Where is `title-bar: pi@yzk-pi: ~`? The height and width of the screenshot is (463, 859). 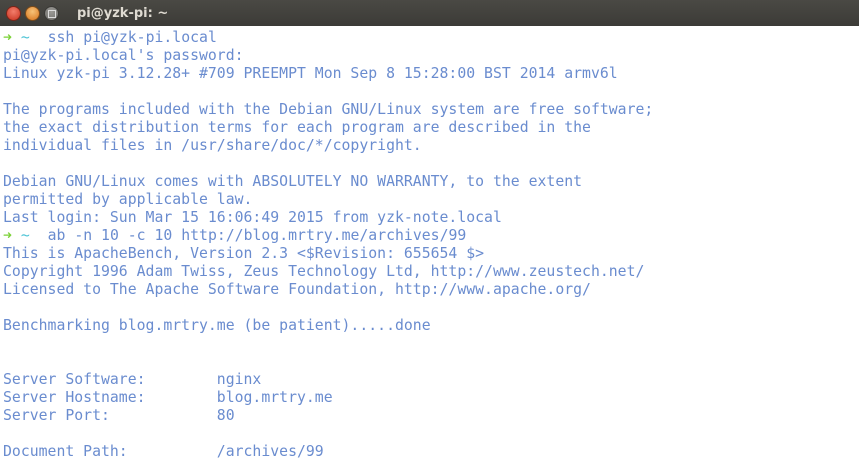
title-bar: pi@yzk-pi: ~ is located at coordinates (429, 13).